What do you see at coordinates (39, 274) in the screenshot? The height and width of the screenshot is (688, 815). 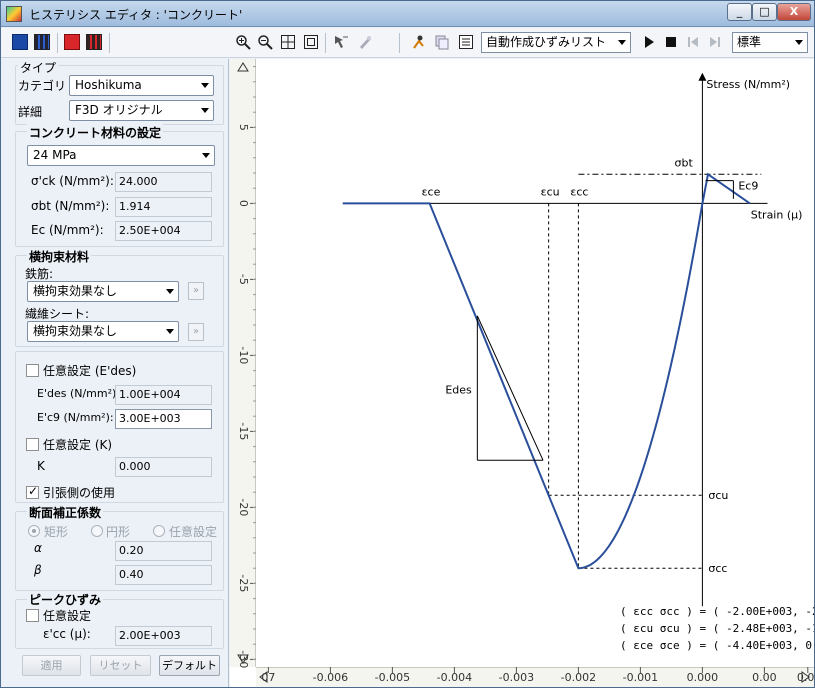 I see `rebar-label: 鉄筋:` at bounding box center [39, 274].